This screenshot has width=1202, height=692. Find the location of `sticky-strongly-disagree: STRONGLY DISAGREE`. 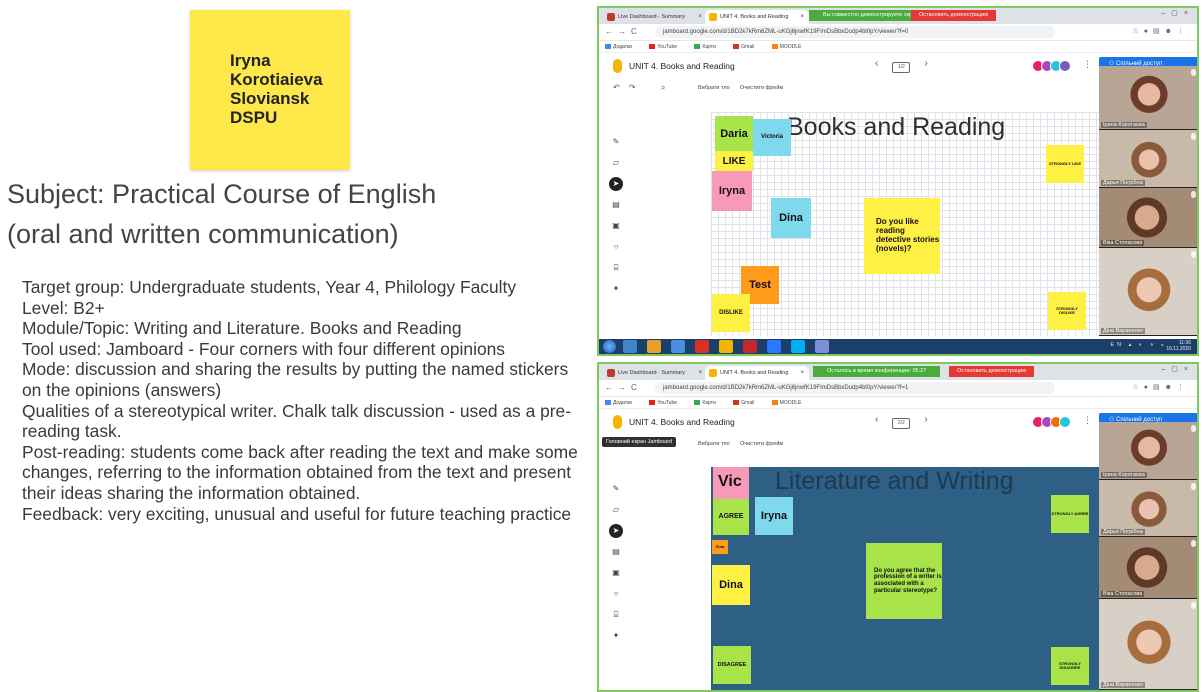

sticky-strongly-disagree: STRONGLY DISAGREE is located at coordinates (1070, 666).